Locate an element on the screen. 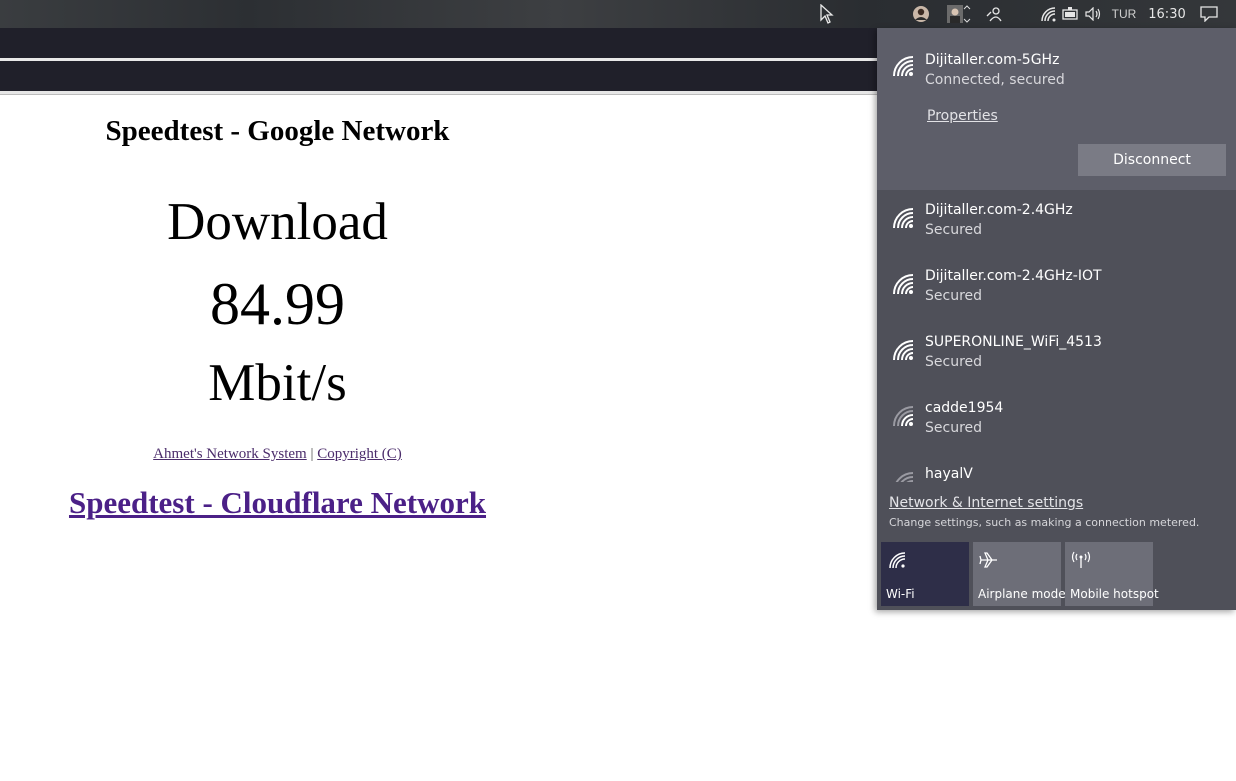 Image resolution: width=1236 pixels, height=781 pixels. browser-toolbar is located at coordinates (440, 76).